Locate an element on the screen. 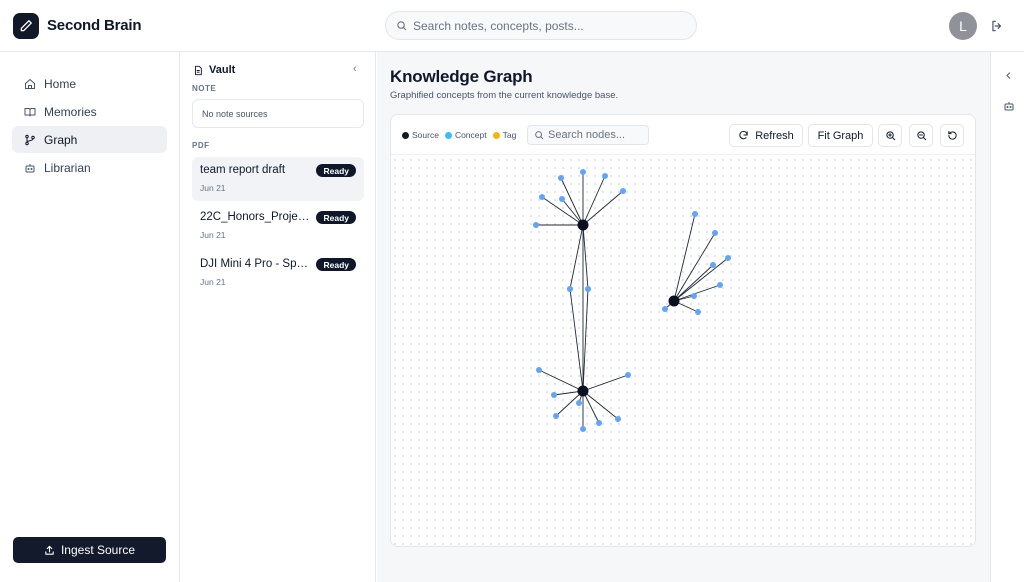 The image size is (1024, 582). legend-source: Source is located at coordinates (420, 135).